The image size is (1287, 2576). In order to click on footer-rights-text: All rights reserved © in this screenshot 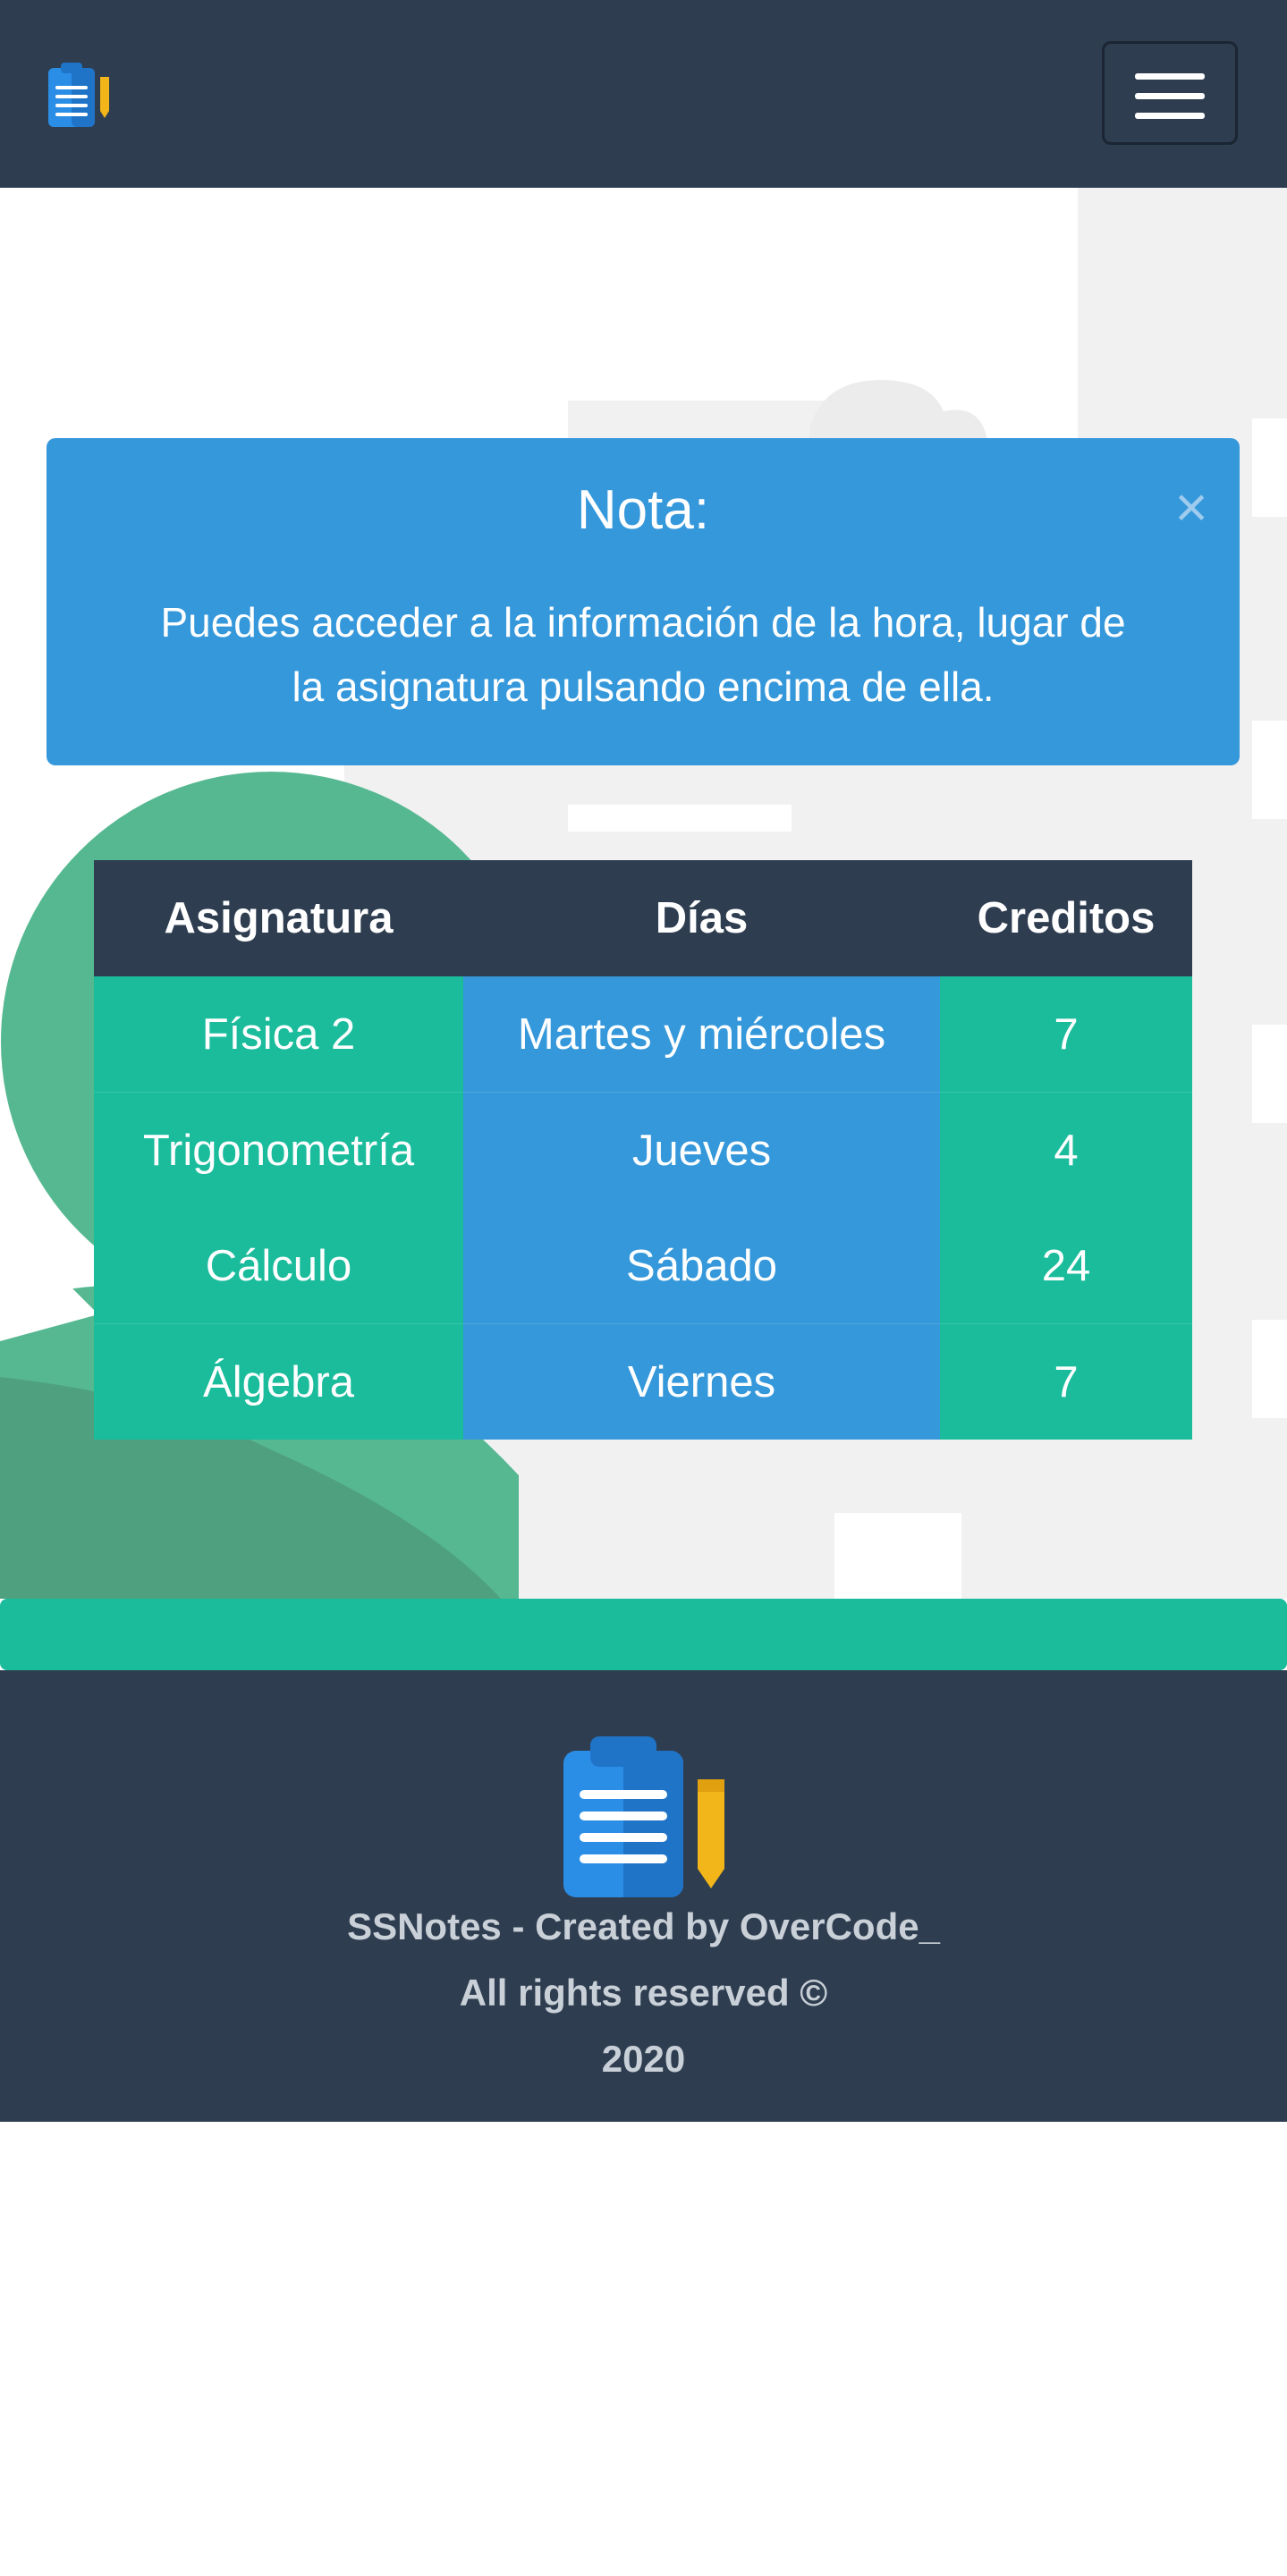, I will do `click(643, 1993)`.